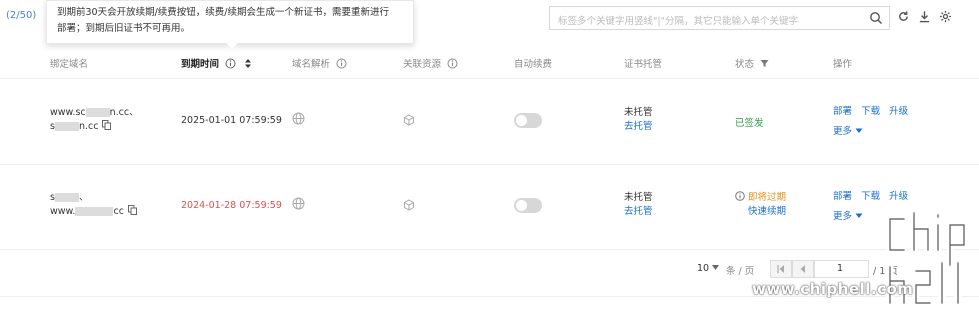 This screenshot has height=325, width=979. What do you see at coordinates (767, 197) in the screenshot?
I see `status-expiring: 即将过期` at bounding box center [767, 197].